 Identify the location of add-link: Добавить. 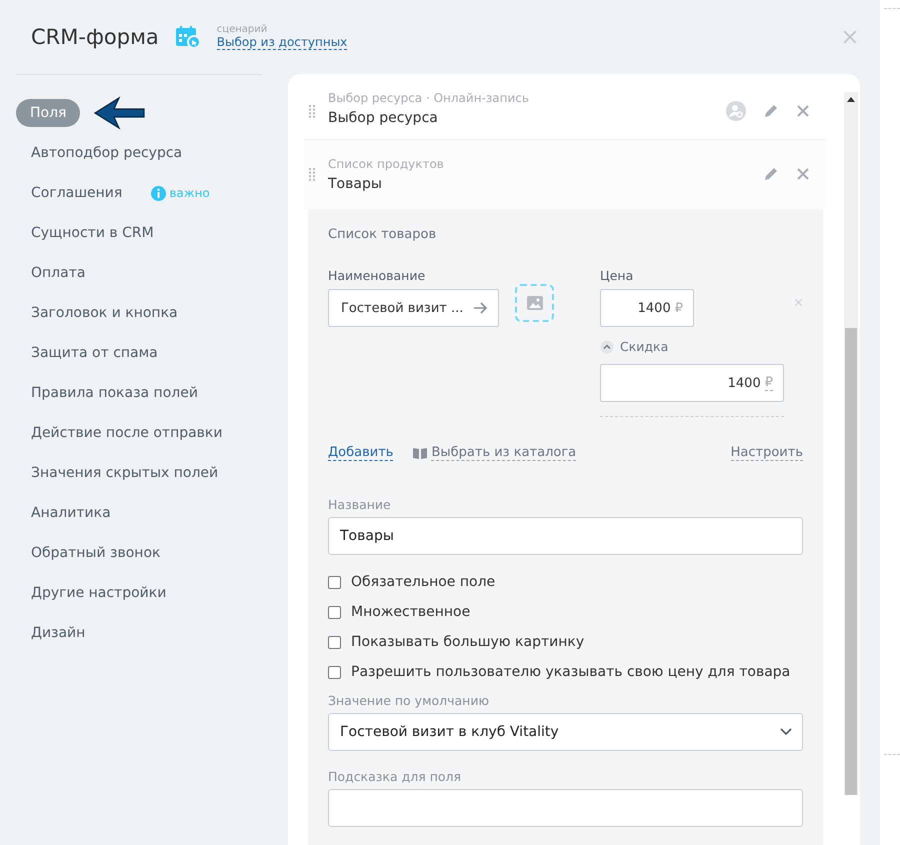
(361, 453).